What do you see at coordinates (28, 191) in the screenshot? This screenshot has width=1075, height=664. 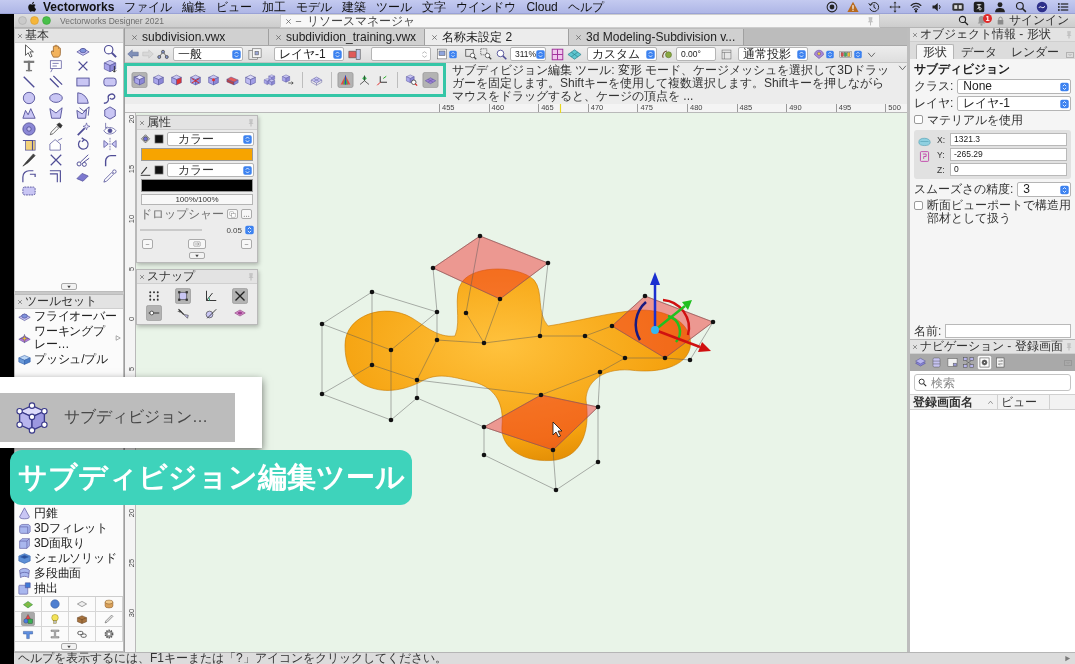 I see `scalloped-rectangle-icon` at bounding box center [28, 191].